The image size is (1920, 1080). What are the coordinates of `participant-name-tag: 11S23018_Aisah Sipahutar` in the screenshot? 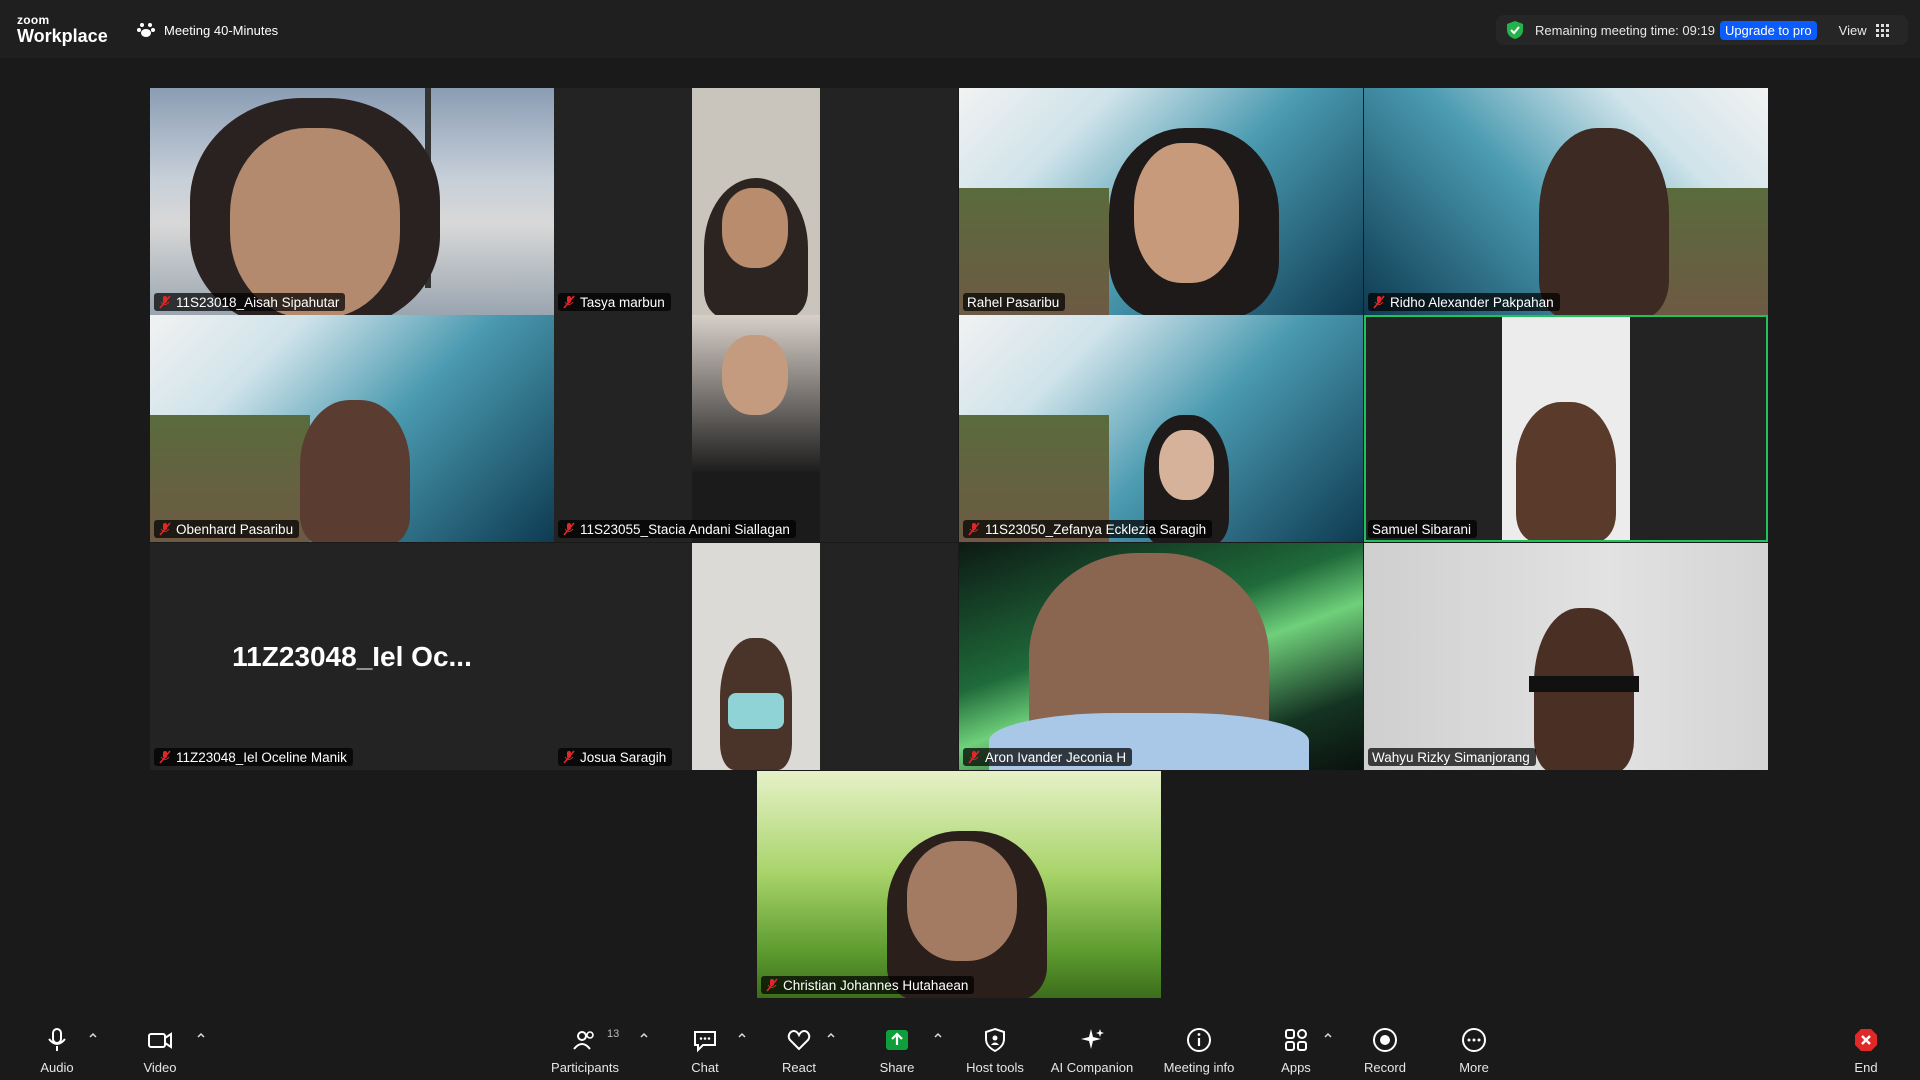 It's located at (250, 302).